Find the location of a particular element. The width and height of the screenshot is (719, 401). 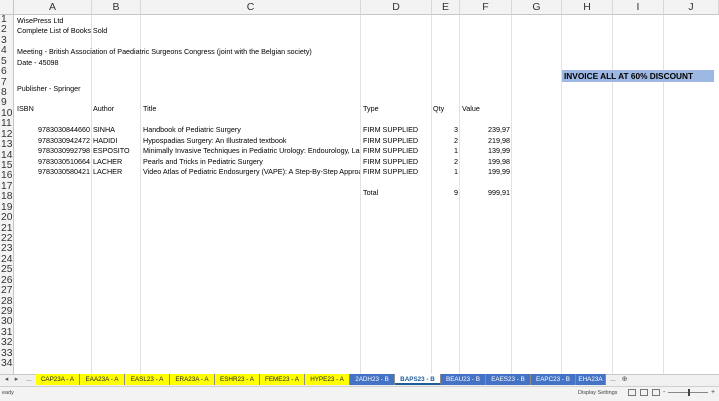

company-name: WisePress Ltd is located at coordinates (40, 20).